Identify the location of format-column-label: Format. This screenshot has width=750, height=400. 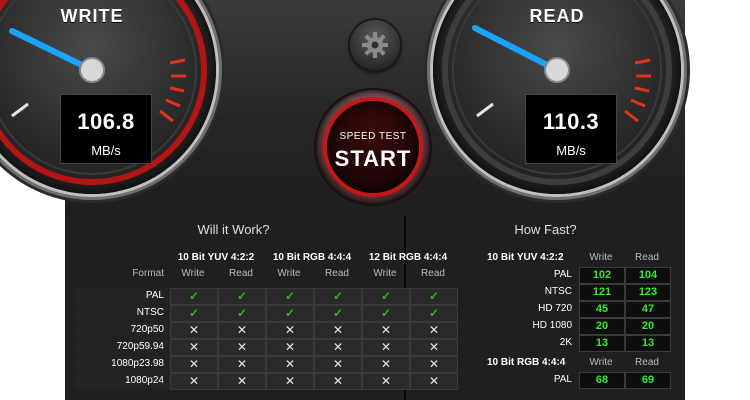
(148, 273).